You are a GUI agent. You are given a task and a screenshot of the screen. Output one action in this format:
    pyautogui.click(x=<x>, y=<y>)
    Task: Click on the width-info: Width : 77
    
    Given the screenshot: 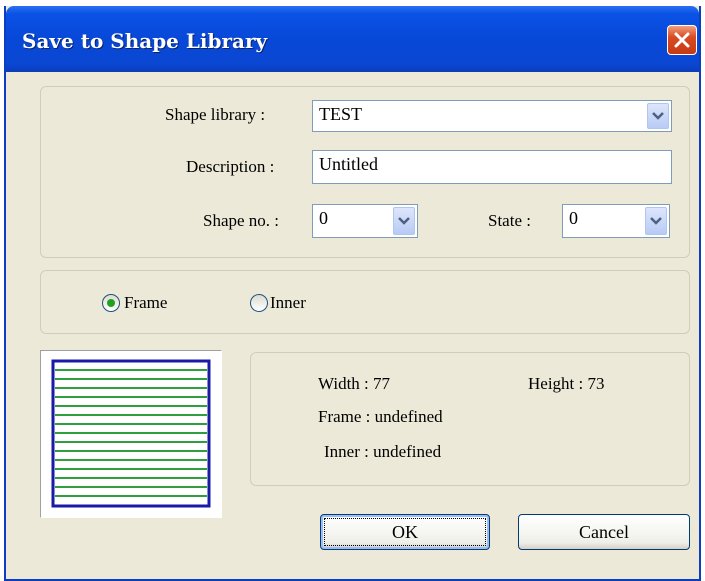 What is the action you would take?
    pyautogui.click(x=354, y=383)
    